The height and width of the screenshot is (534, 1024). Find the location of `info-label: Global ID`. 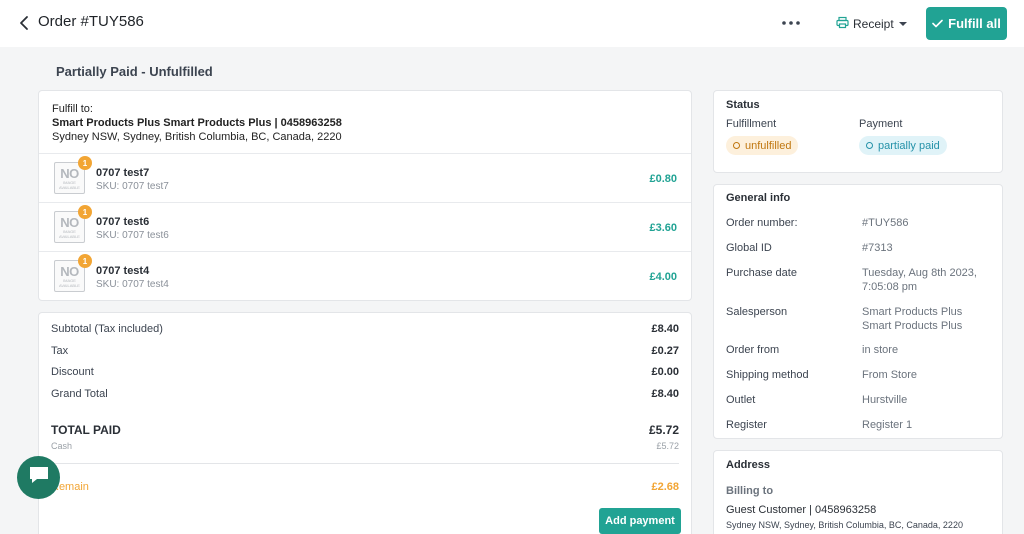

info-label: Global ID is located at coordinates (749, 248).